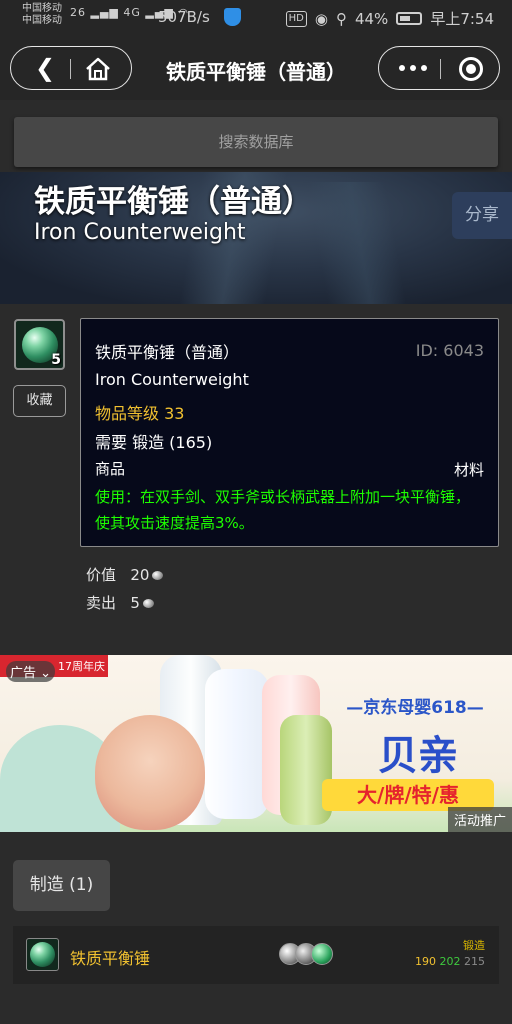 Image resolution: width=512 pixels, height=1024 pixels. Describe the element at coordinates (150, 772) in the screenshot. I see `ad-baby-art` at that location.